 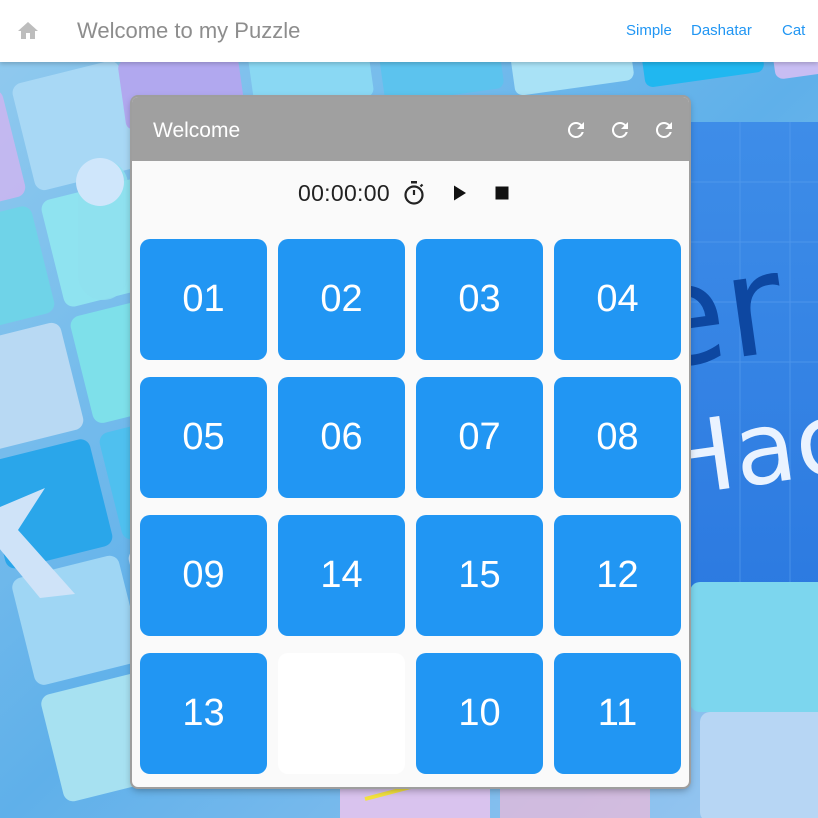 What do you see at coordinates (721, 31) in the screenshot?
I see `nav-dashatar-link: Dashatar` at bounding box center [721, 31].